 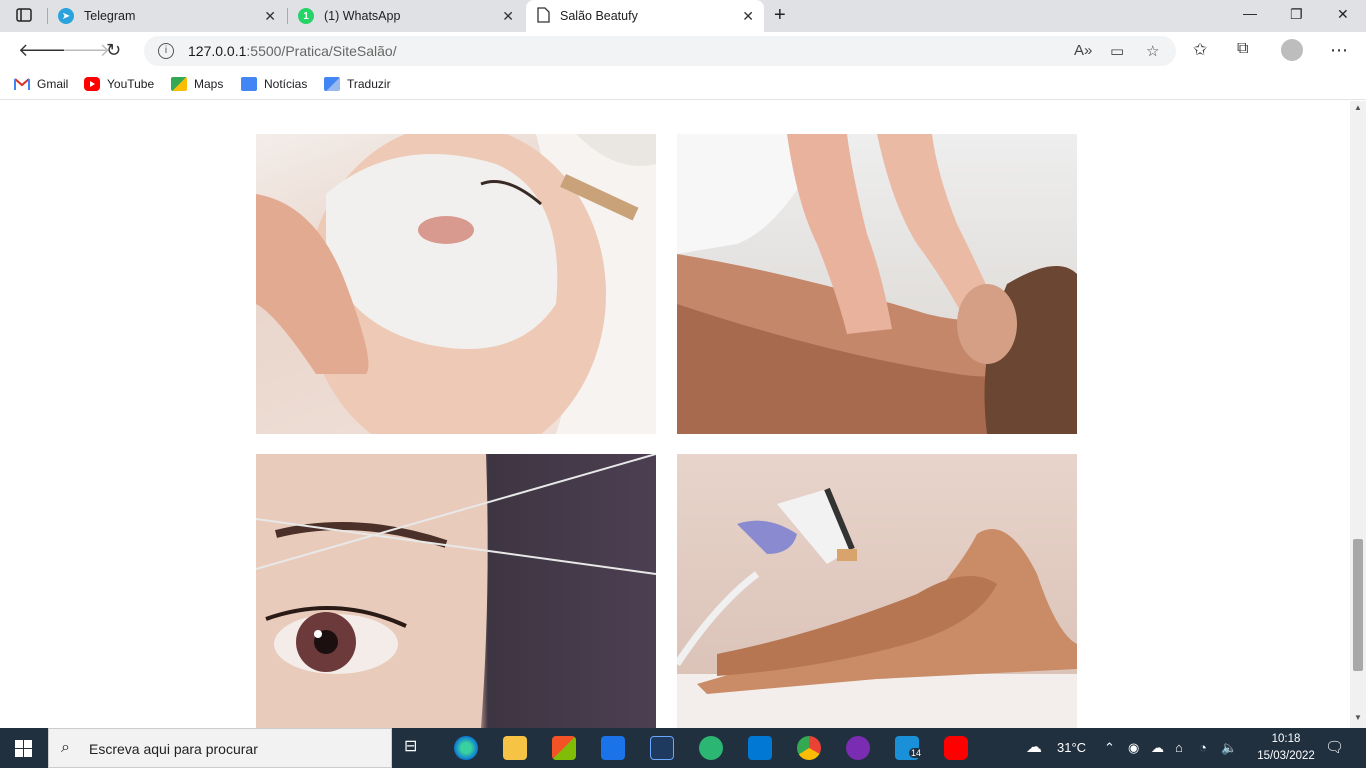 What do you see at coordinates (173, 749) in the screenshot?
I see `search-placeholder: Escreva aqui para procurar` at bounding box center [173, 749].